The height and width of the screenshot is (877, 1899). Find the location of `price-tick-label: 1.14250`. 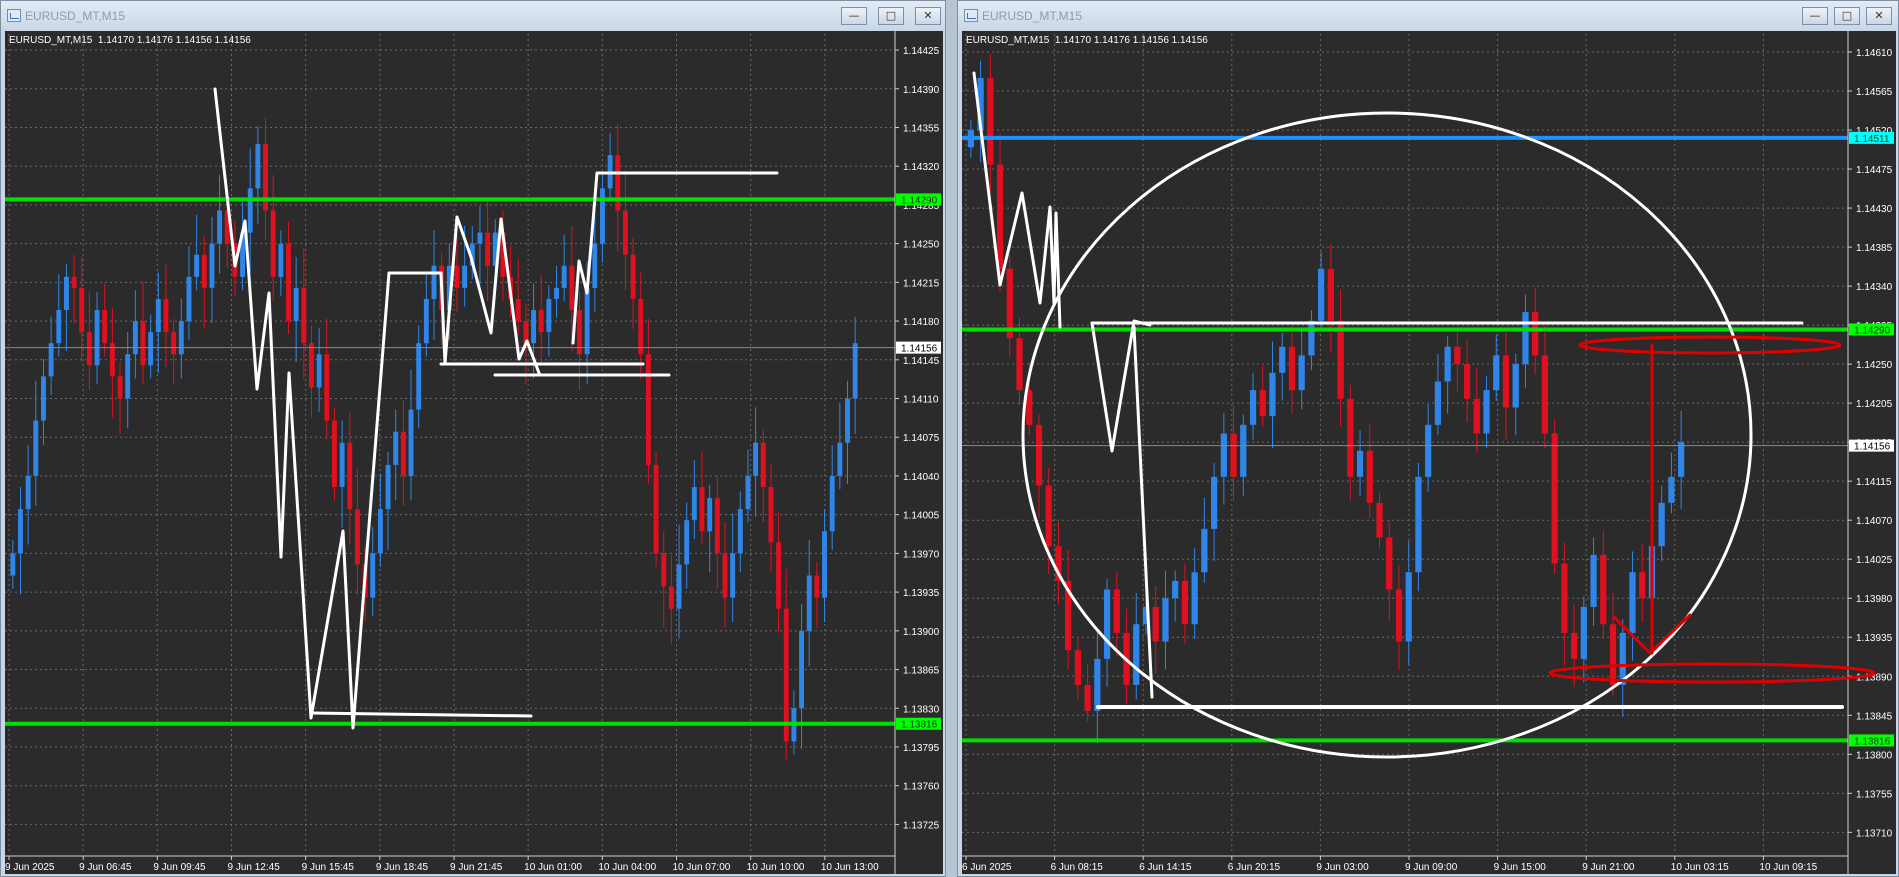

price-tick-label: 1.14250 is located at coordinates (921, 245).